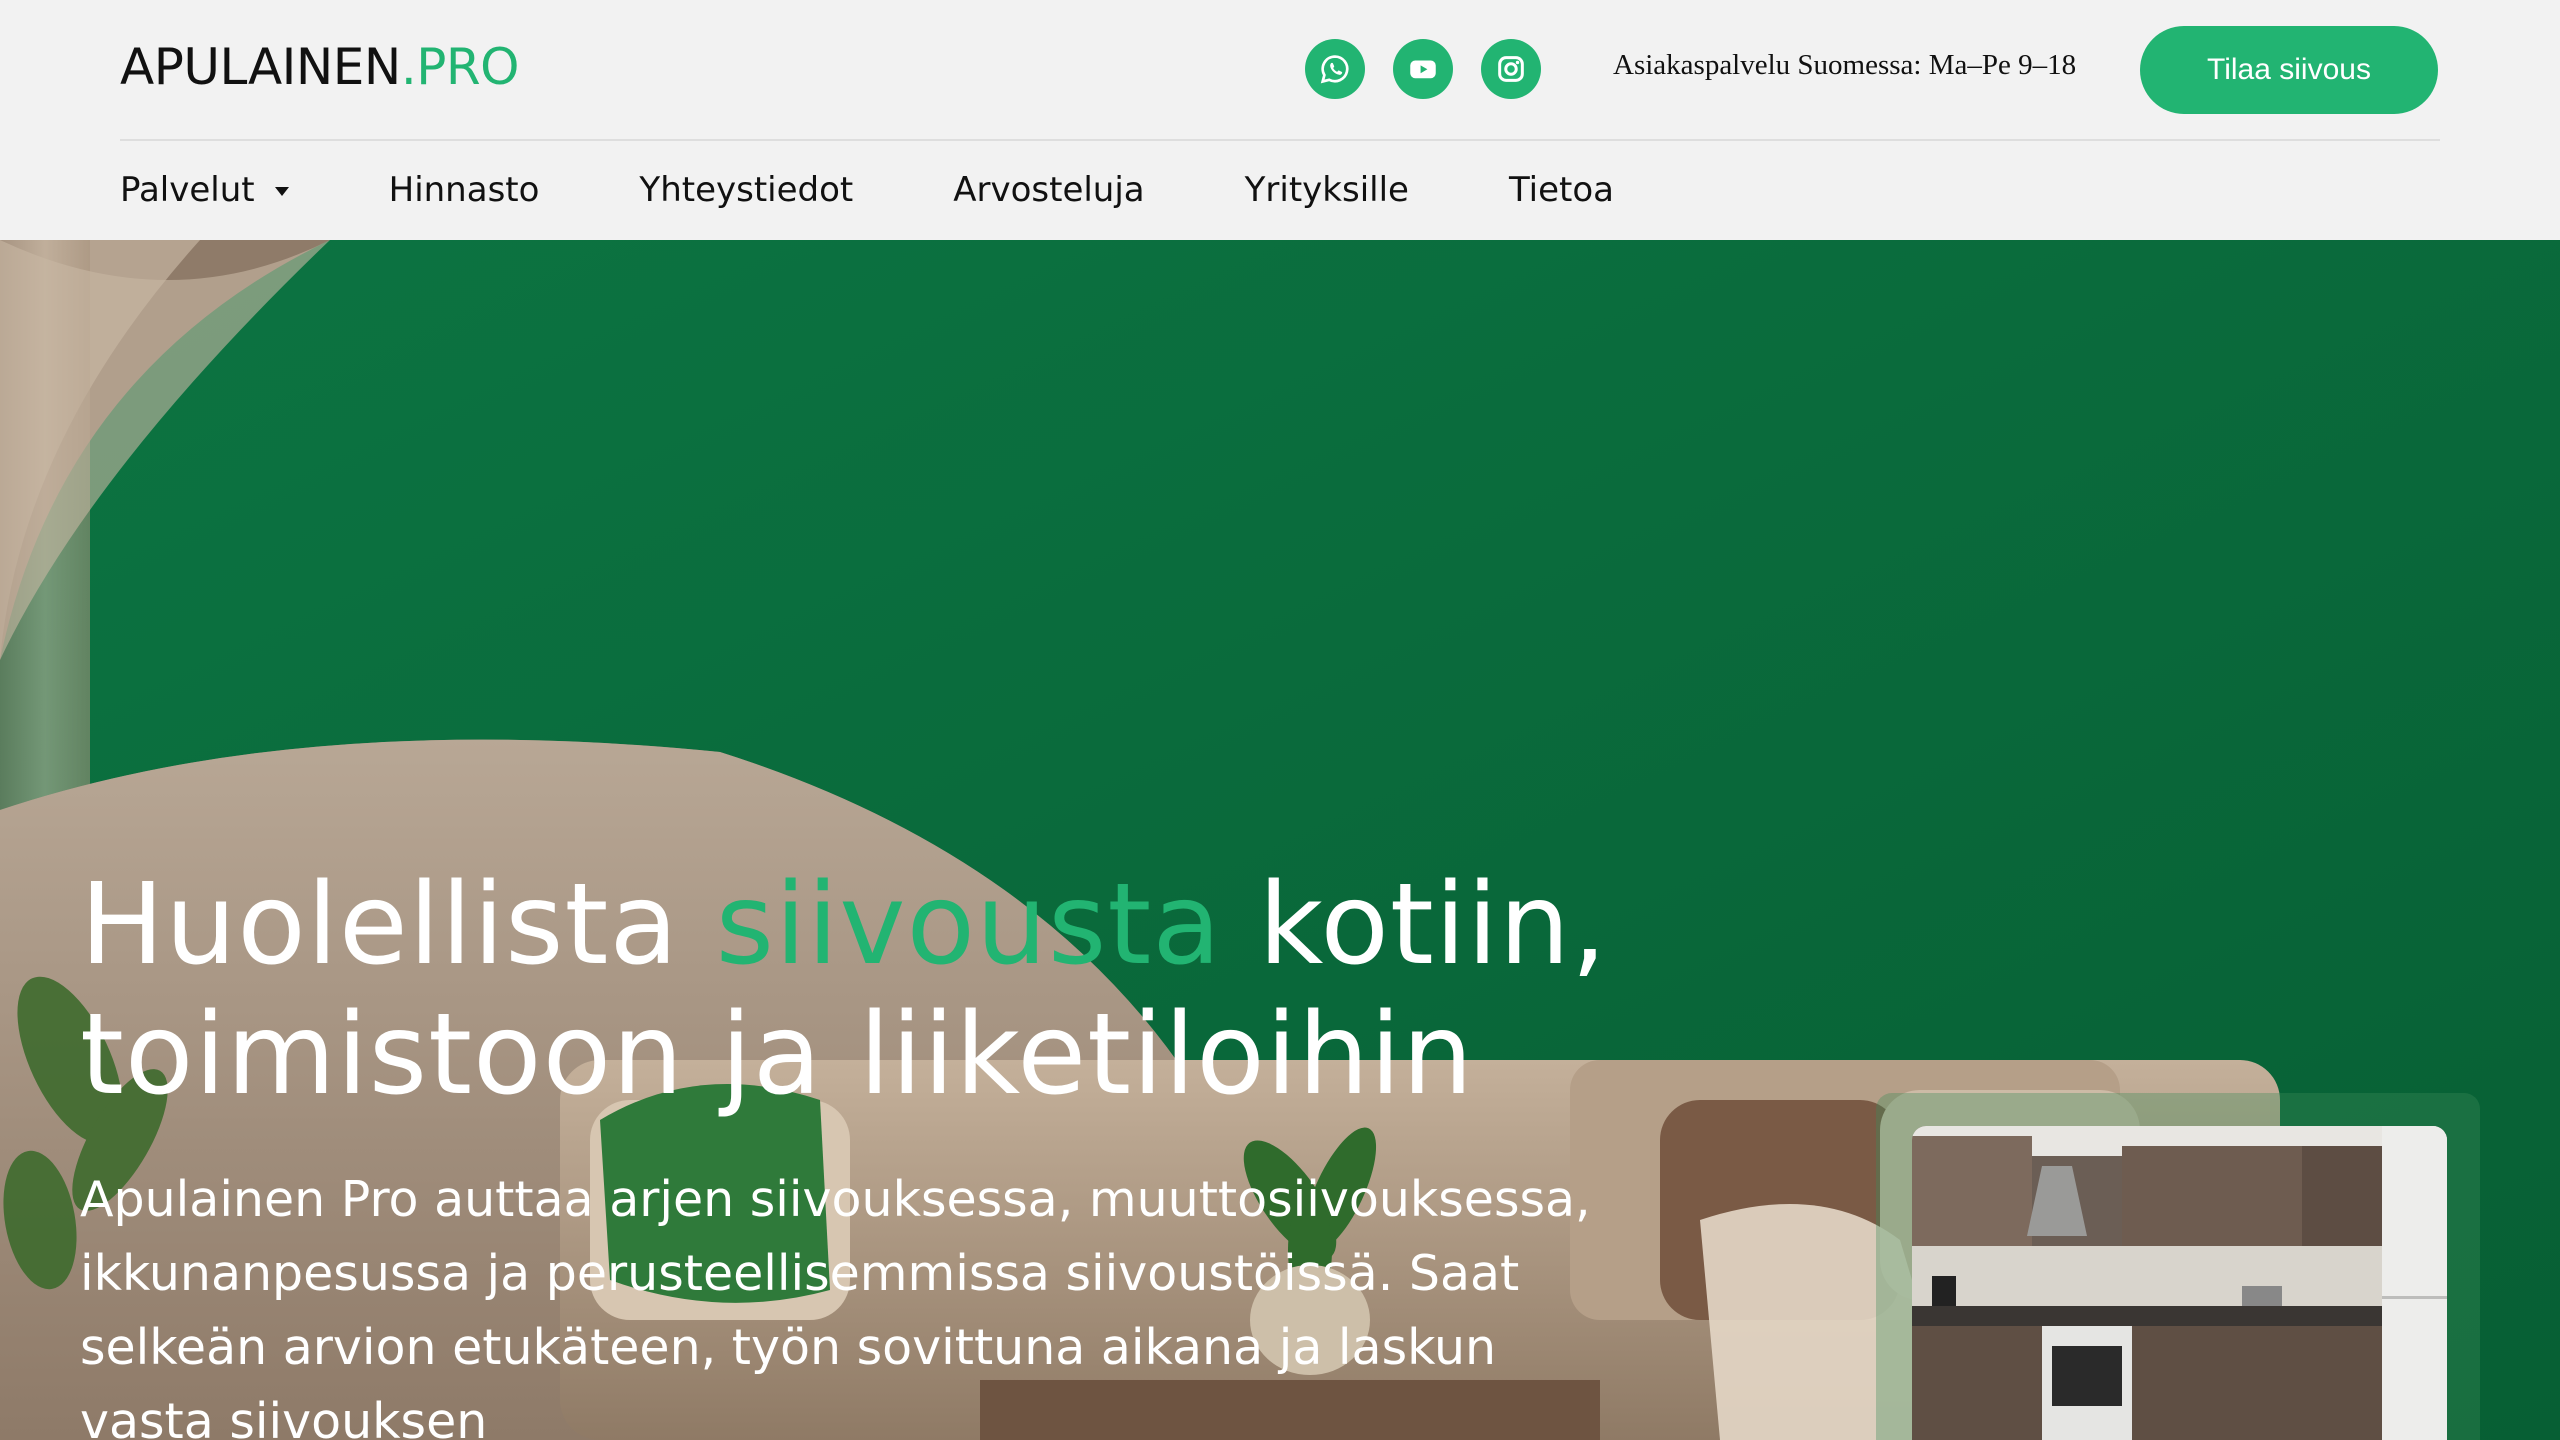  I want to click on order-cleaning-button: Tilaa siivous, so click(2289, 70).